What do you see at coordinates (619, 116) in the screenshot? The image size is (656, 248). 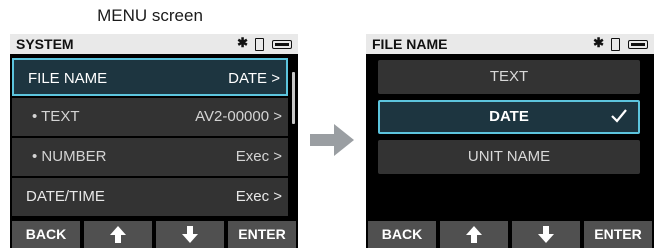 I see `checkmark-icon` at bounding box center [619, 116].